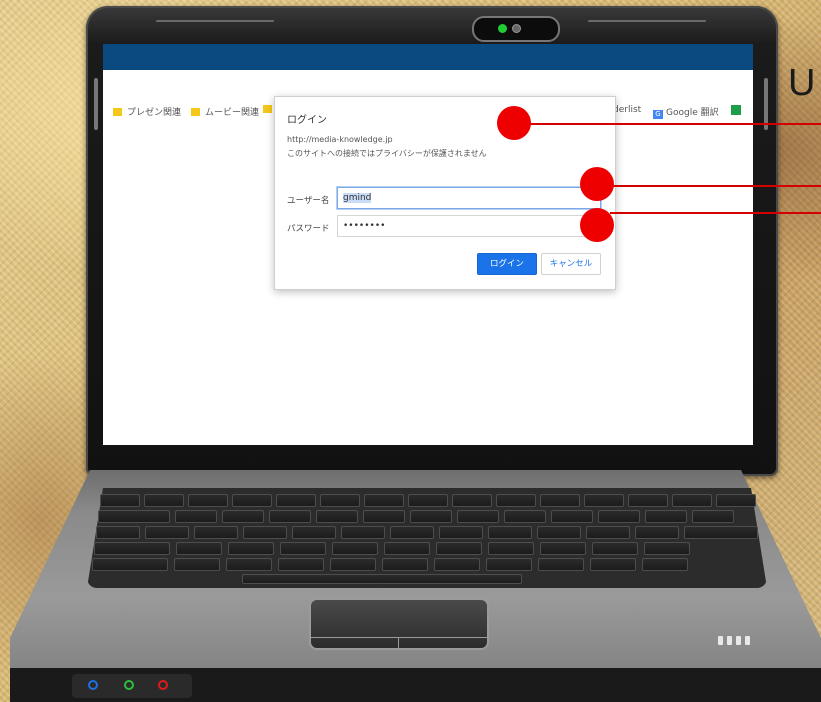 This screenshot has width=821, height=702. Describe the element at coordinates (147, 111) in the screenshot. I see `bookmark-presentation: プレゼン関連` at that location.